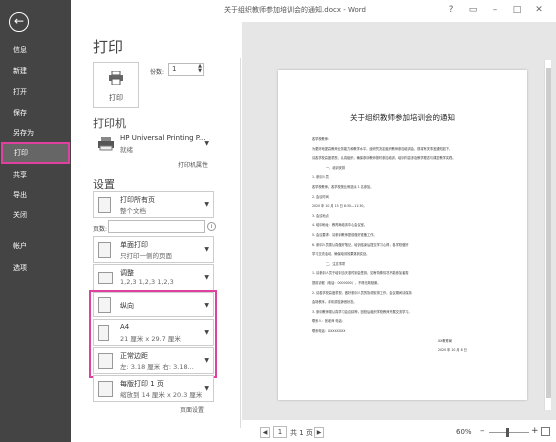  What do you see at coordinates (336, 167) in the screenshot?
I see `document-line: 一、培训安排` at bounding box center [336, 167].